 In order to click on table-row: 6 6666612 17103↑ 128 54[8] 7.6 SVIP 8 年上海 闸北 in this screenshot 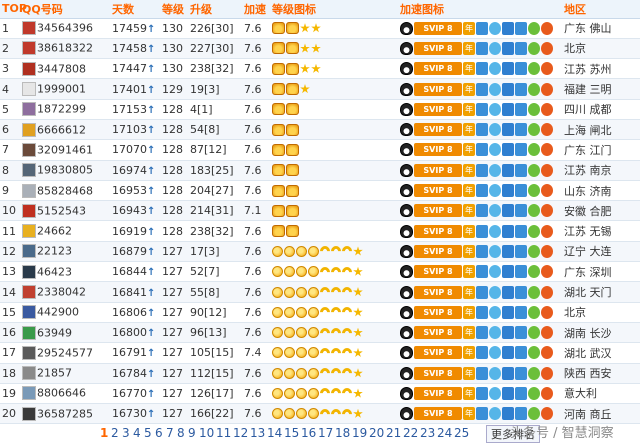, I will do `click(320, 130)`.